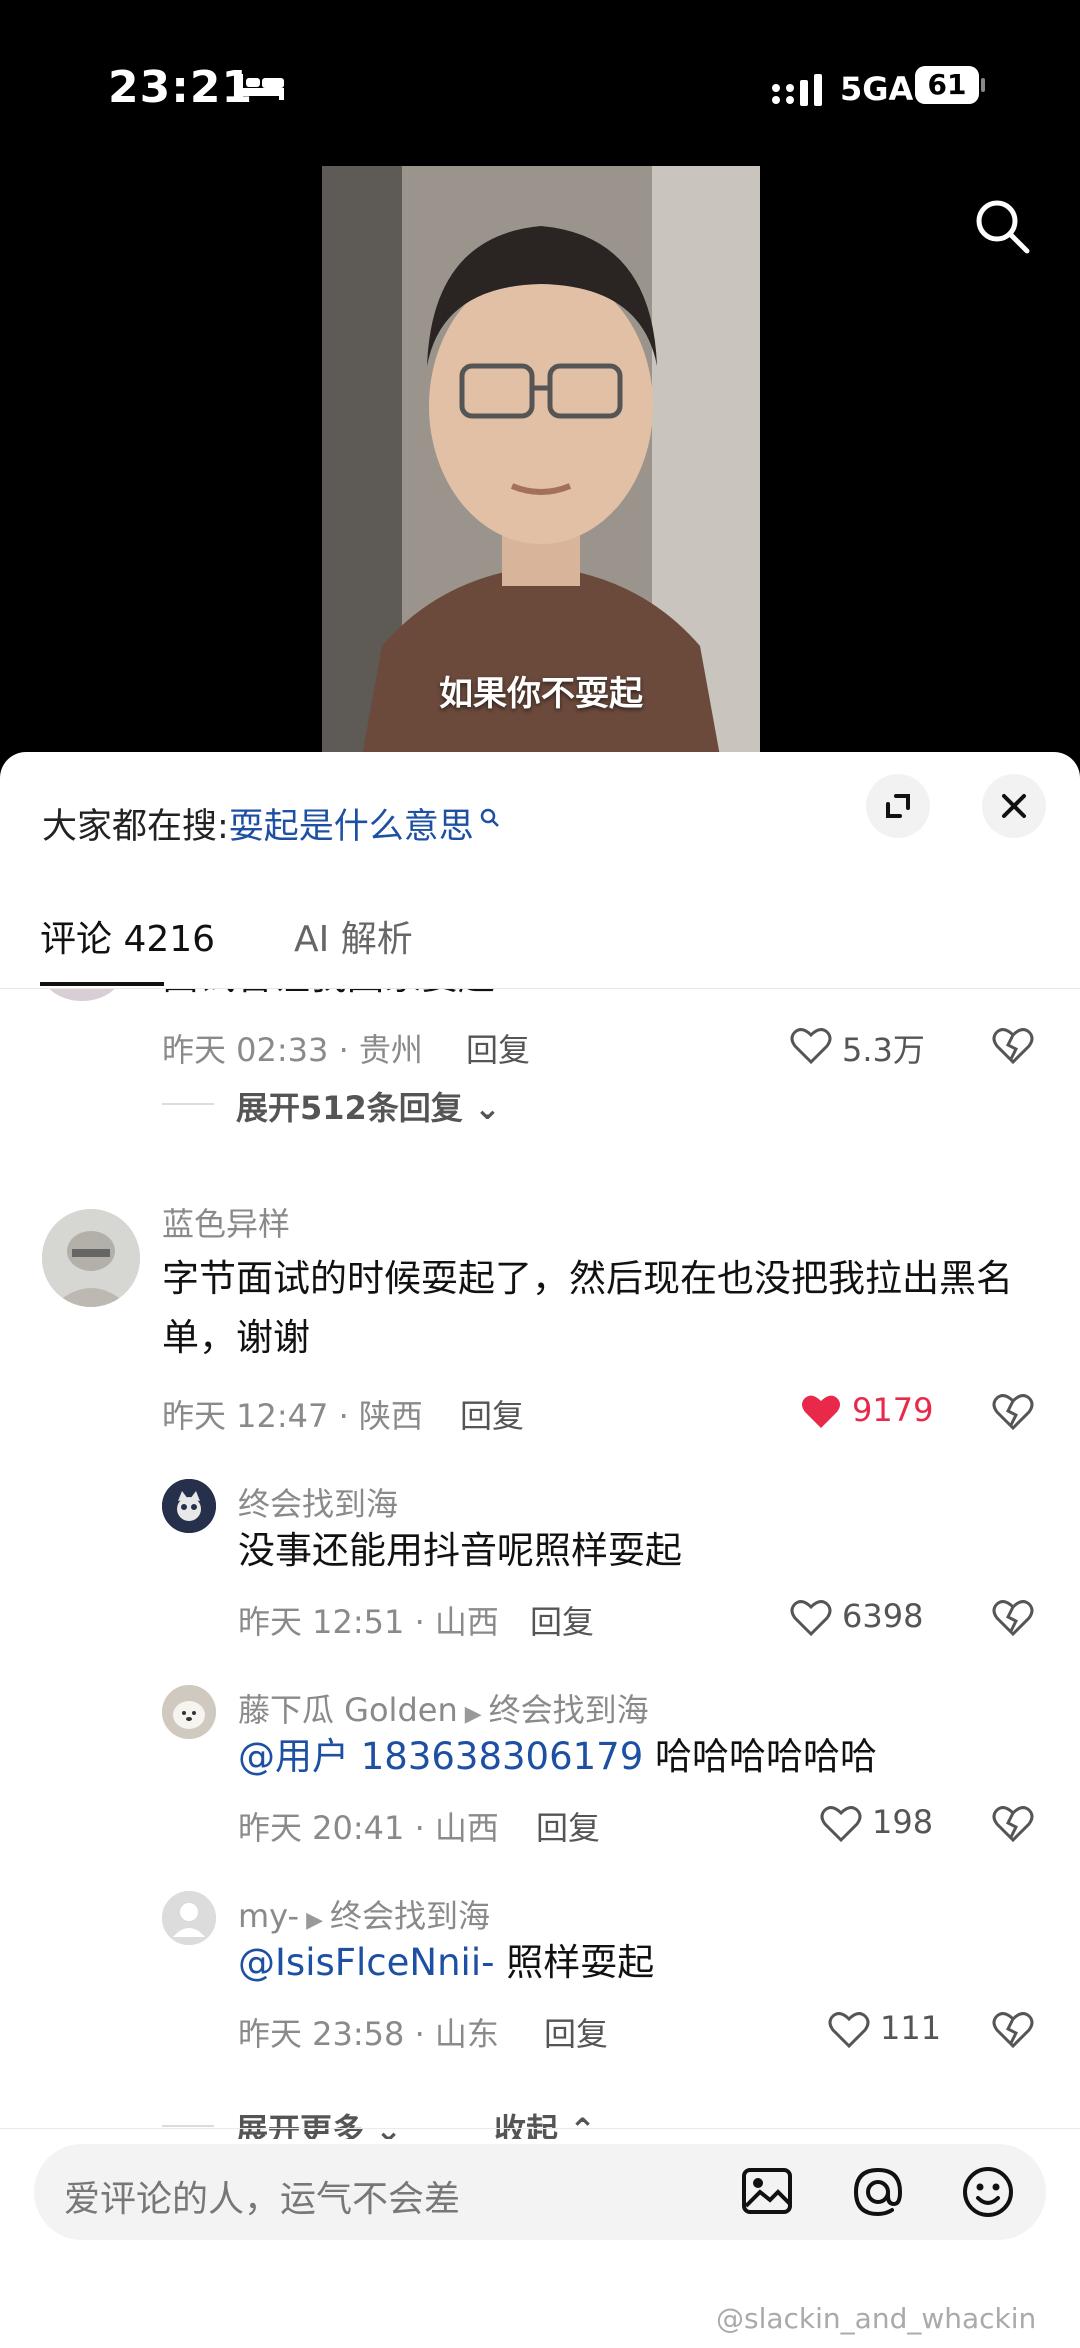 The image size is (1080, 2348). I want to click on comment-input-placeholder: 爱评论的人，运气不会差, so click(262, 2199).